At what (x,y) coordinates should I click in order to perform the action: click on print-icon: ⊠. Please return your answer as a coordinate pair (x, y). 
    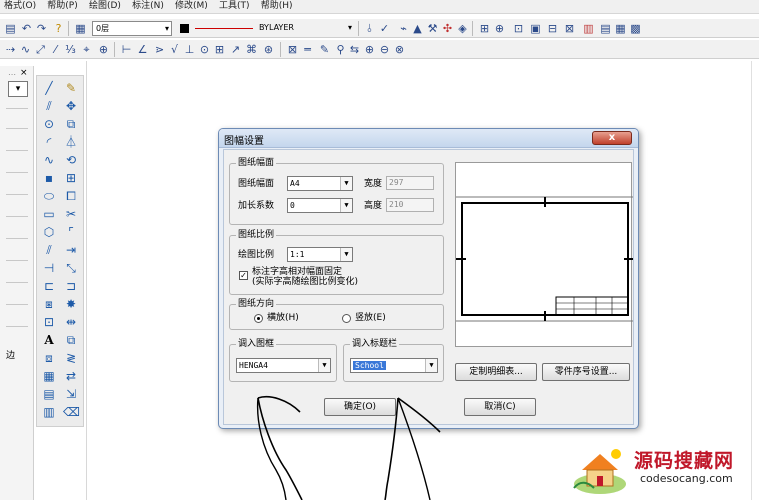
    Looking at the image, I should click on (569, 28).